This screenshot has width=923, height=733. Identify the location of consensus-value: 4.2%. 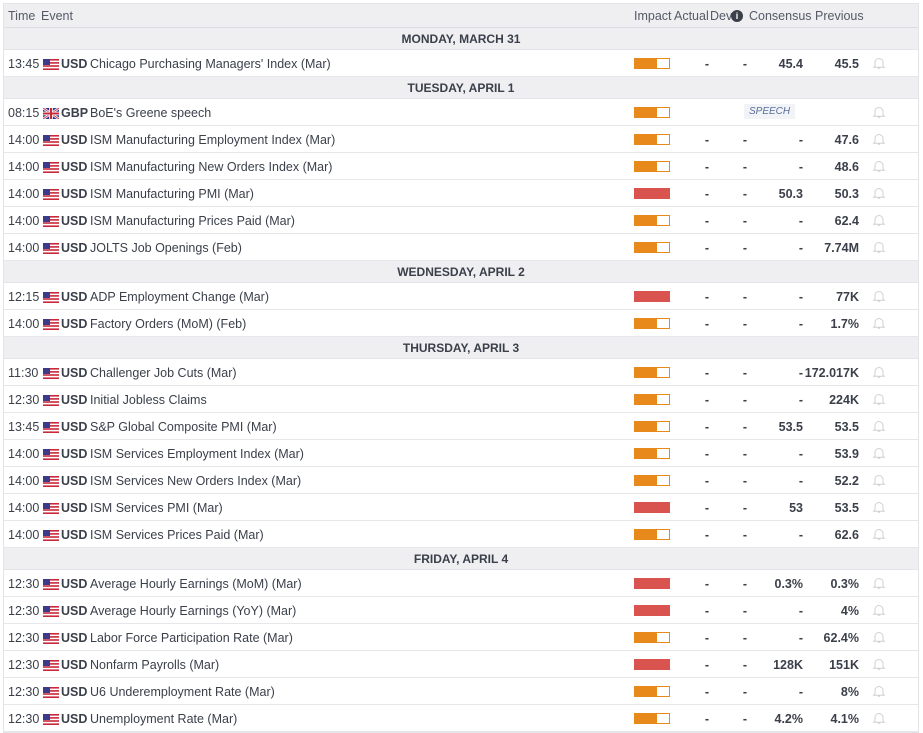
(789, 719).